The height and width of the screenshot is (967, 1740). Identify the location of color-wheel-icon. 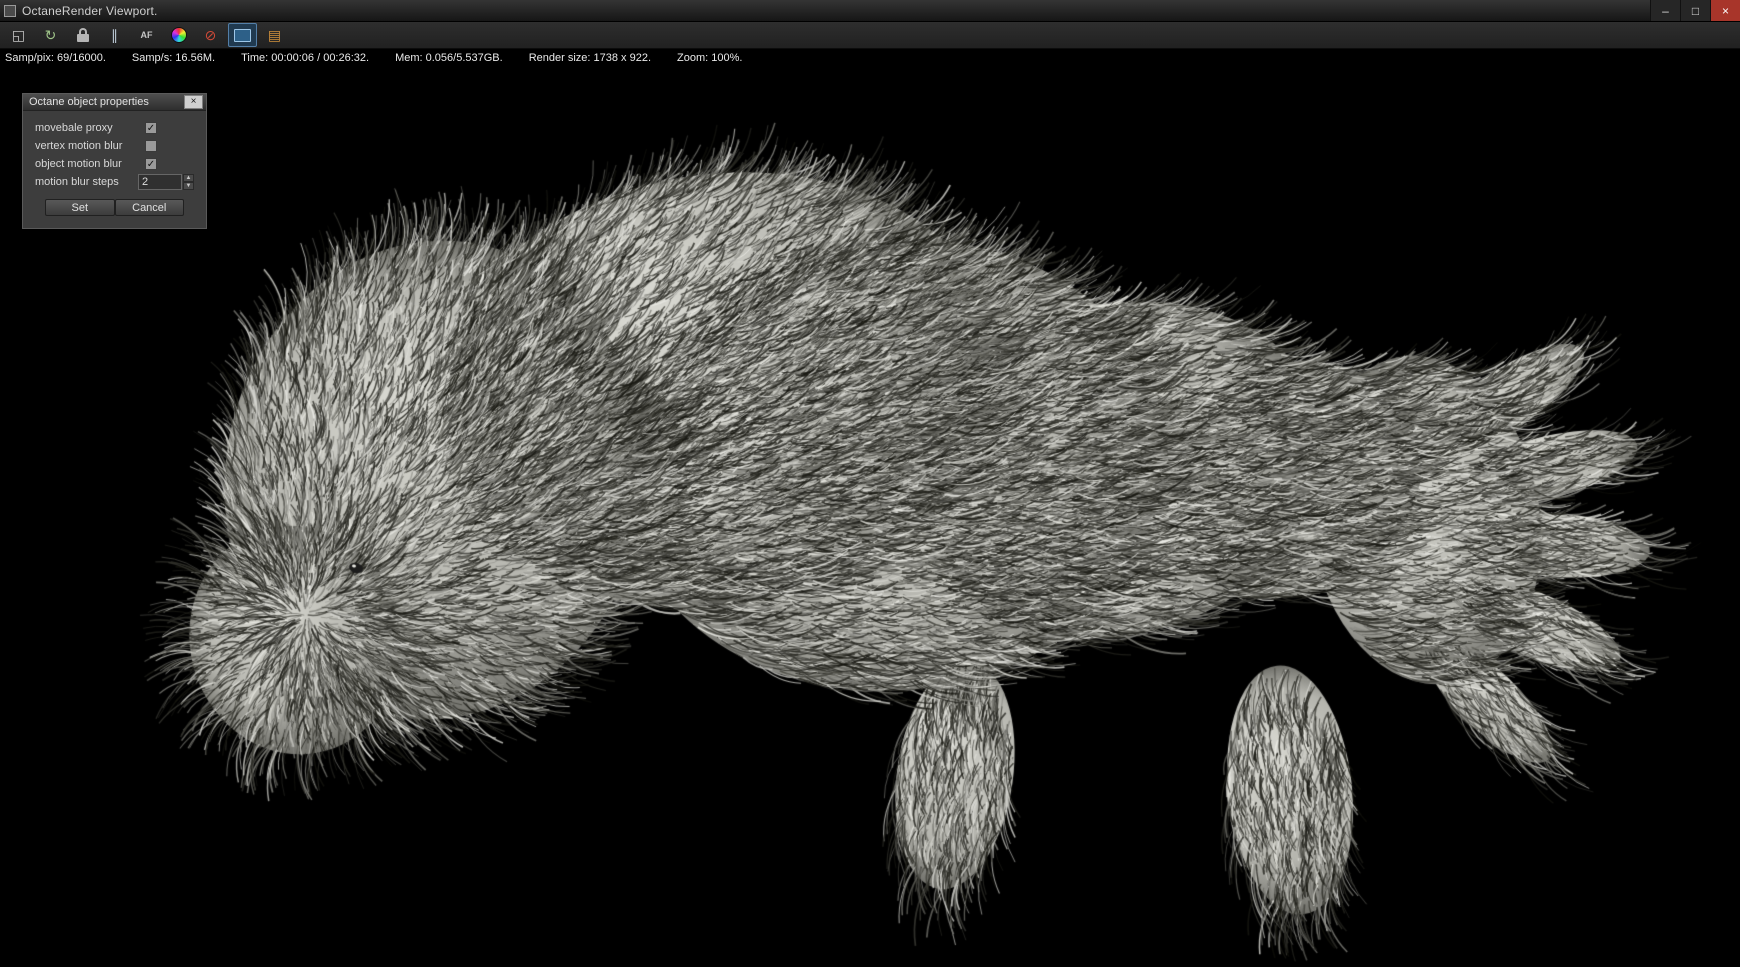
(178, 35).